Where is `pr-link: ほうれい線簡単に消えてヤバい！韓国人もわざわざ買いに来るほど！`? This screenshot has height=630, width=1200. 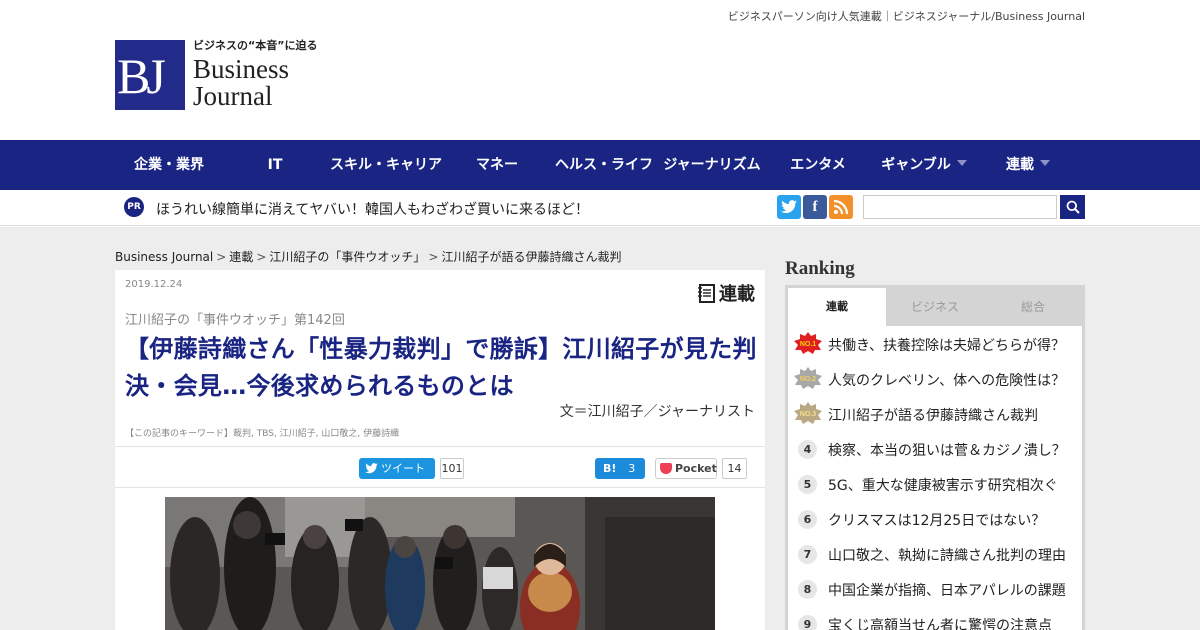
pr-link: ほうれい線簡単に消えてヤバい！韓国人もわざわざ買いに来るほど！ is located at coordinates (372, 209).